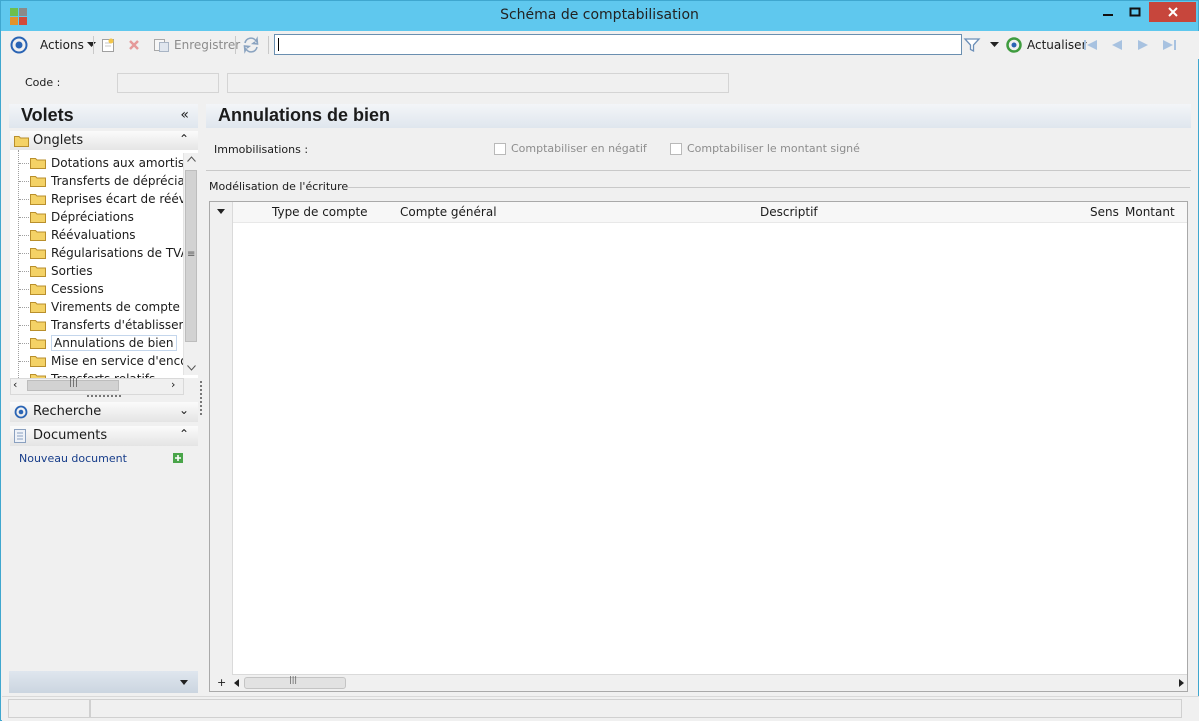 The image size is (1199, 721). Describe the element at coordinates (184, 410) in the screenshot. I see `expand-icon: ⌄` at that location.